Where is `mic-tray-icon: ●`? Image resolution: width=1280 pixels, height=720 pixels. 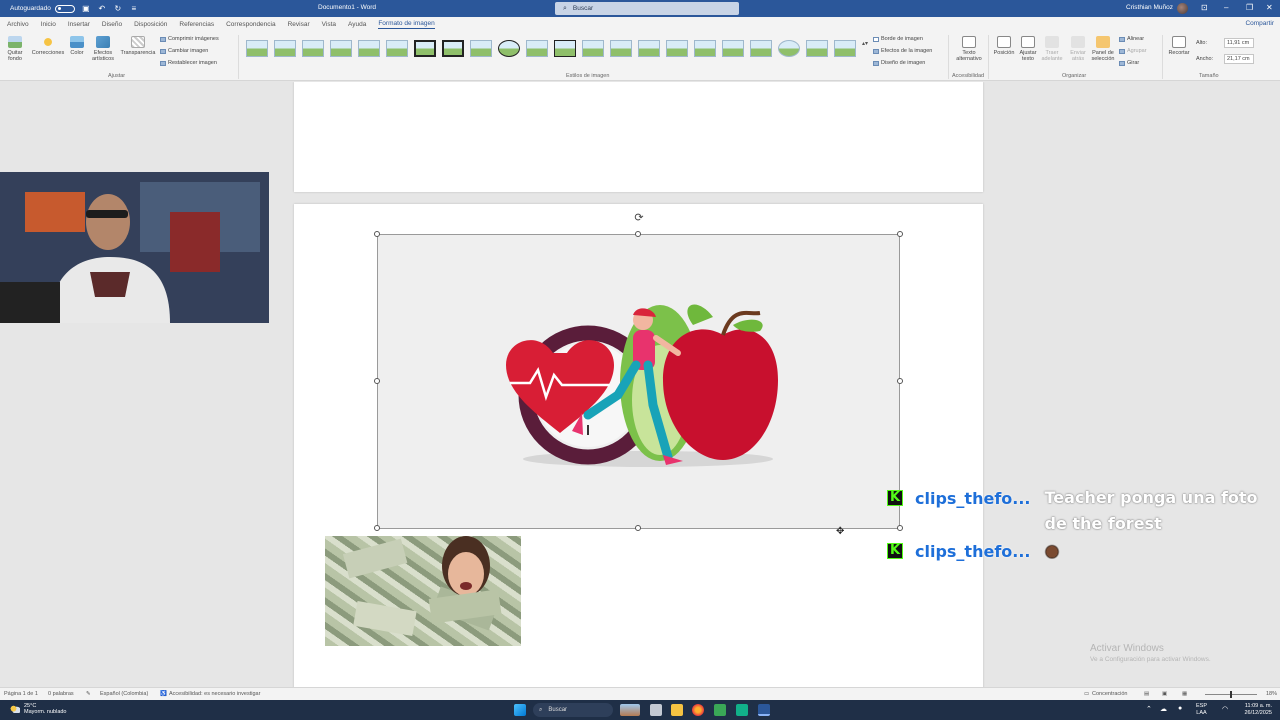
mic-tray-icon: ● is located at coordinates (1180, 708).